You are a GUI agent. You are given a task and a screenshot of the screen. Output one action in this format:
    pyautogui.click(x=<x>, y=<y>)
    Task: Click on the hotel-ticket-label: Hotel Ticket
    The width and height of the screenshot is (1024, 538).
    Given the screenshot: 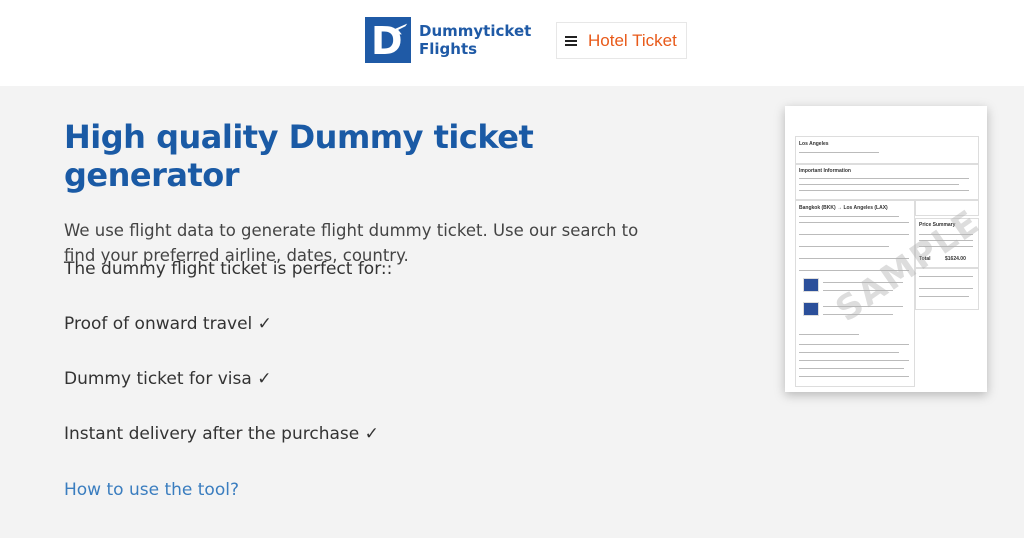 What is the action you would take?
    pyautogui.click(x=632, y=40)
    